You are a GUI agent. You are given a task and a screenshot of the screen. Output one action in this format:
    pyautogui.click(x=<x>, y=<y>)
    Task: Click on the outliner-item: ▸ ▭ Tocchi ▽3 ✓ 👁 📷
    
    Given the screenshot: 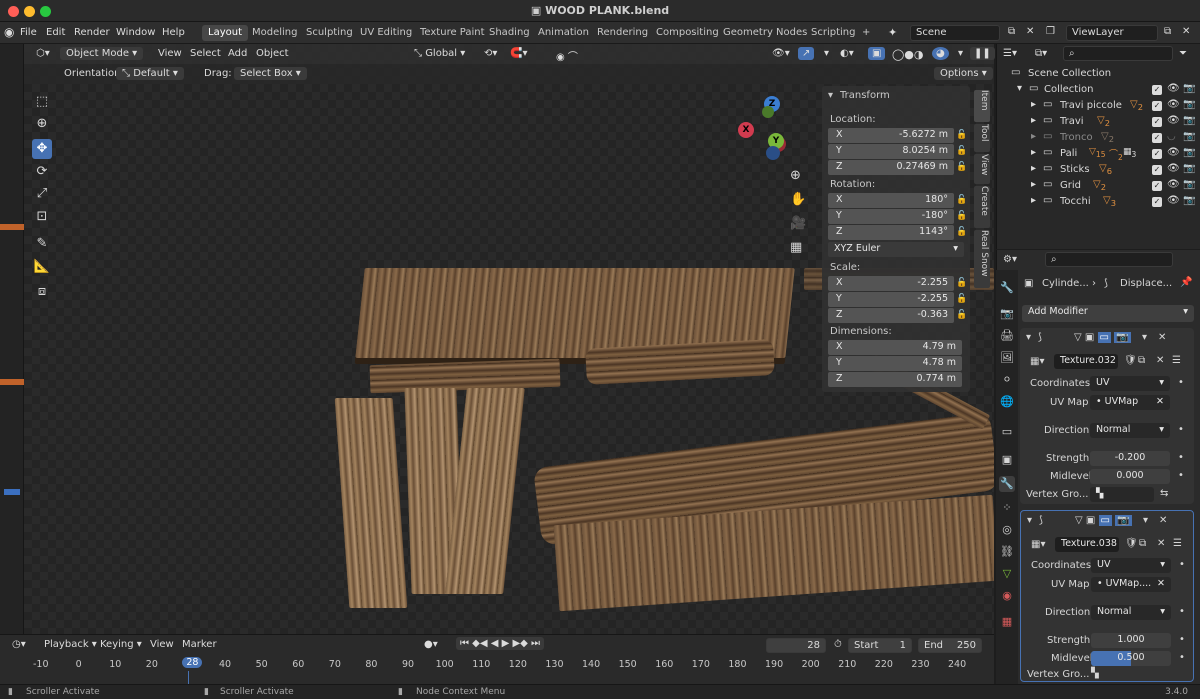 What is the action you would take?
    pyautogui.click(x=1098, y=202)
    